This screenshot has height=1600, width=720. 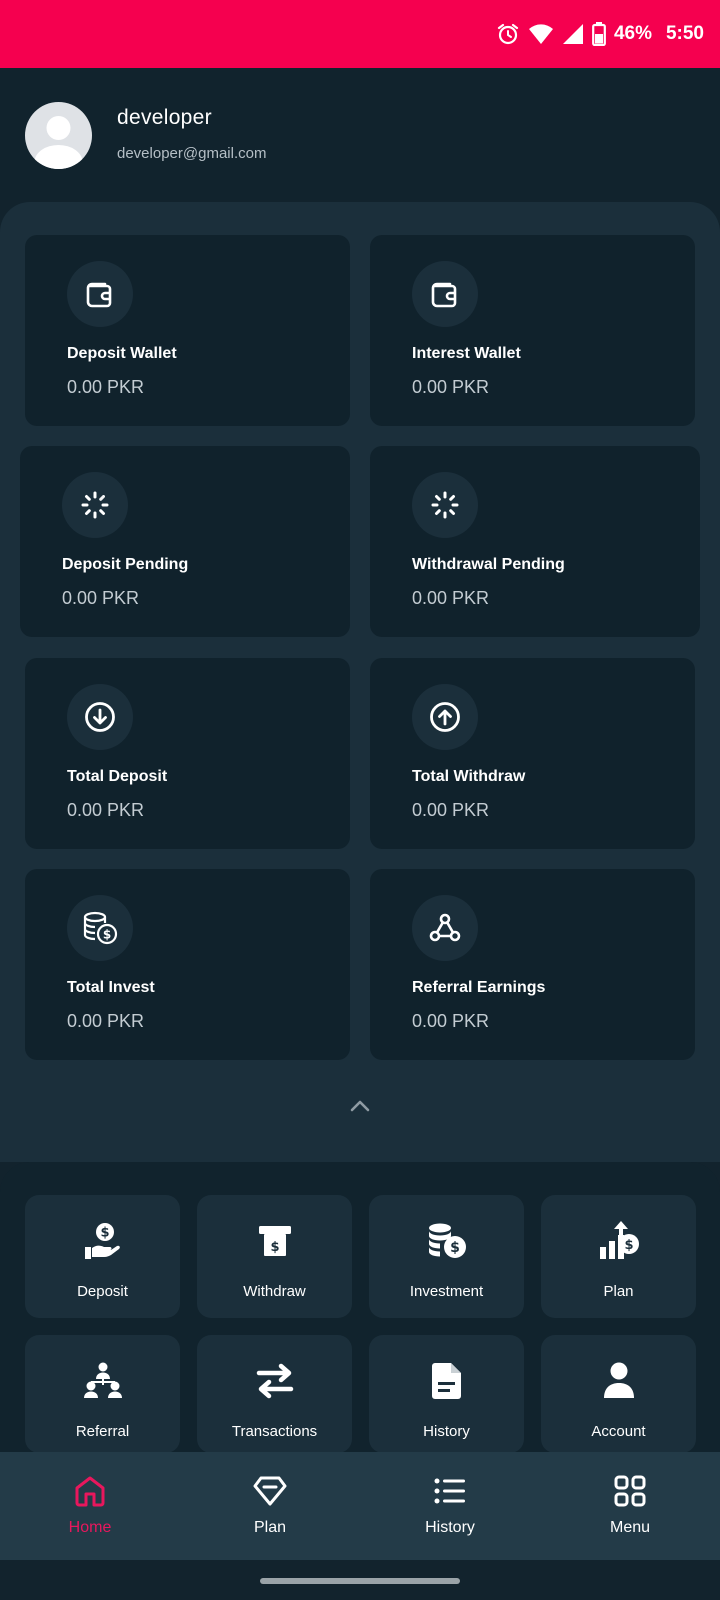 I want to click on battery-percent: 46%, so click(x=632, y=33).